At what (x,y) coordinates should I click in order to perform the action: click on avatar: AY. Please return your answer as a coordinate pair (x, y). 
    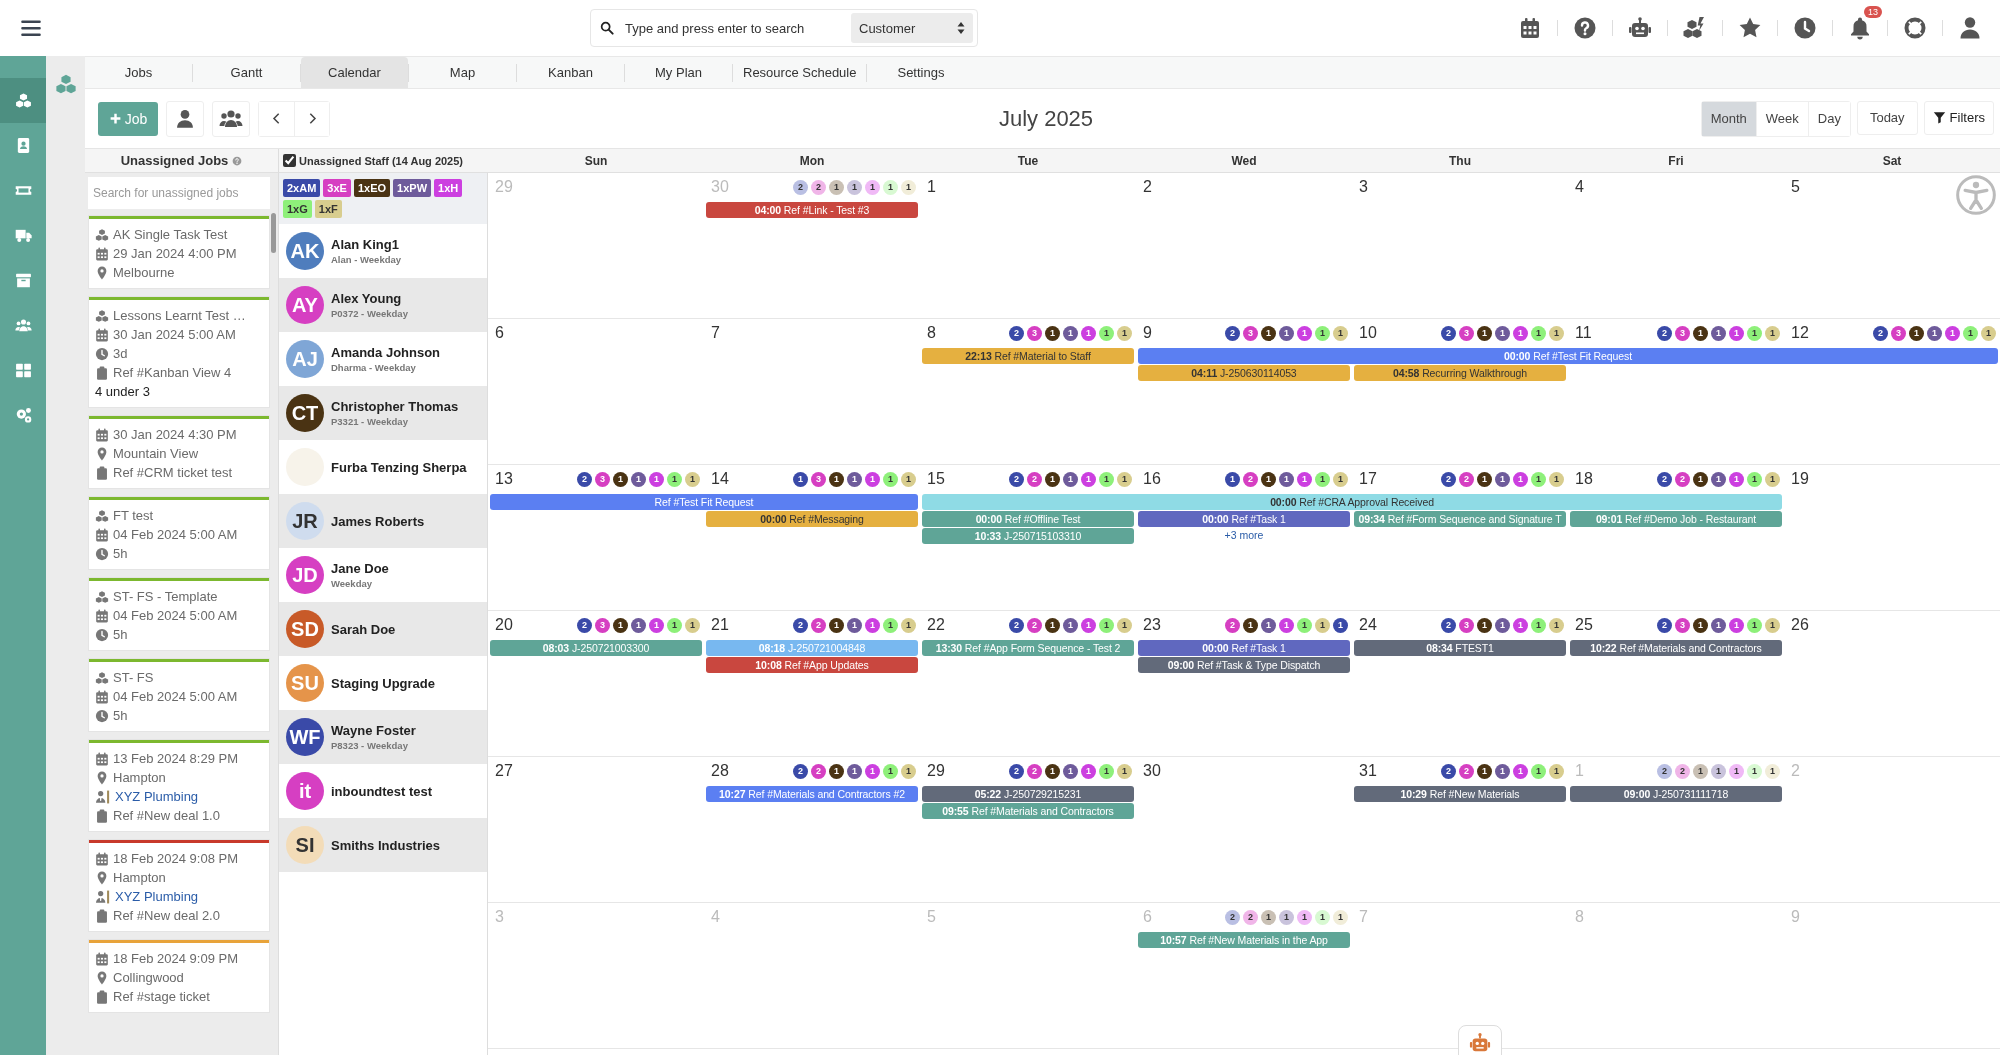
    Looking at the image, I should click on (305, 305).